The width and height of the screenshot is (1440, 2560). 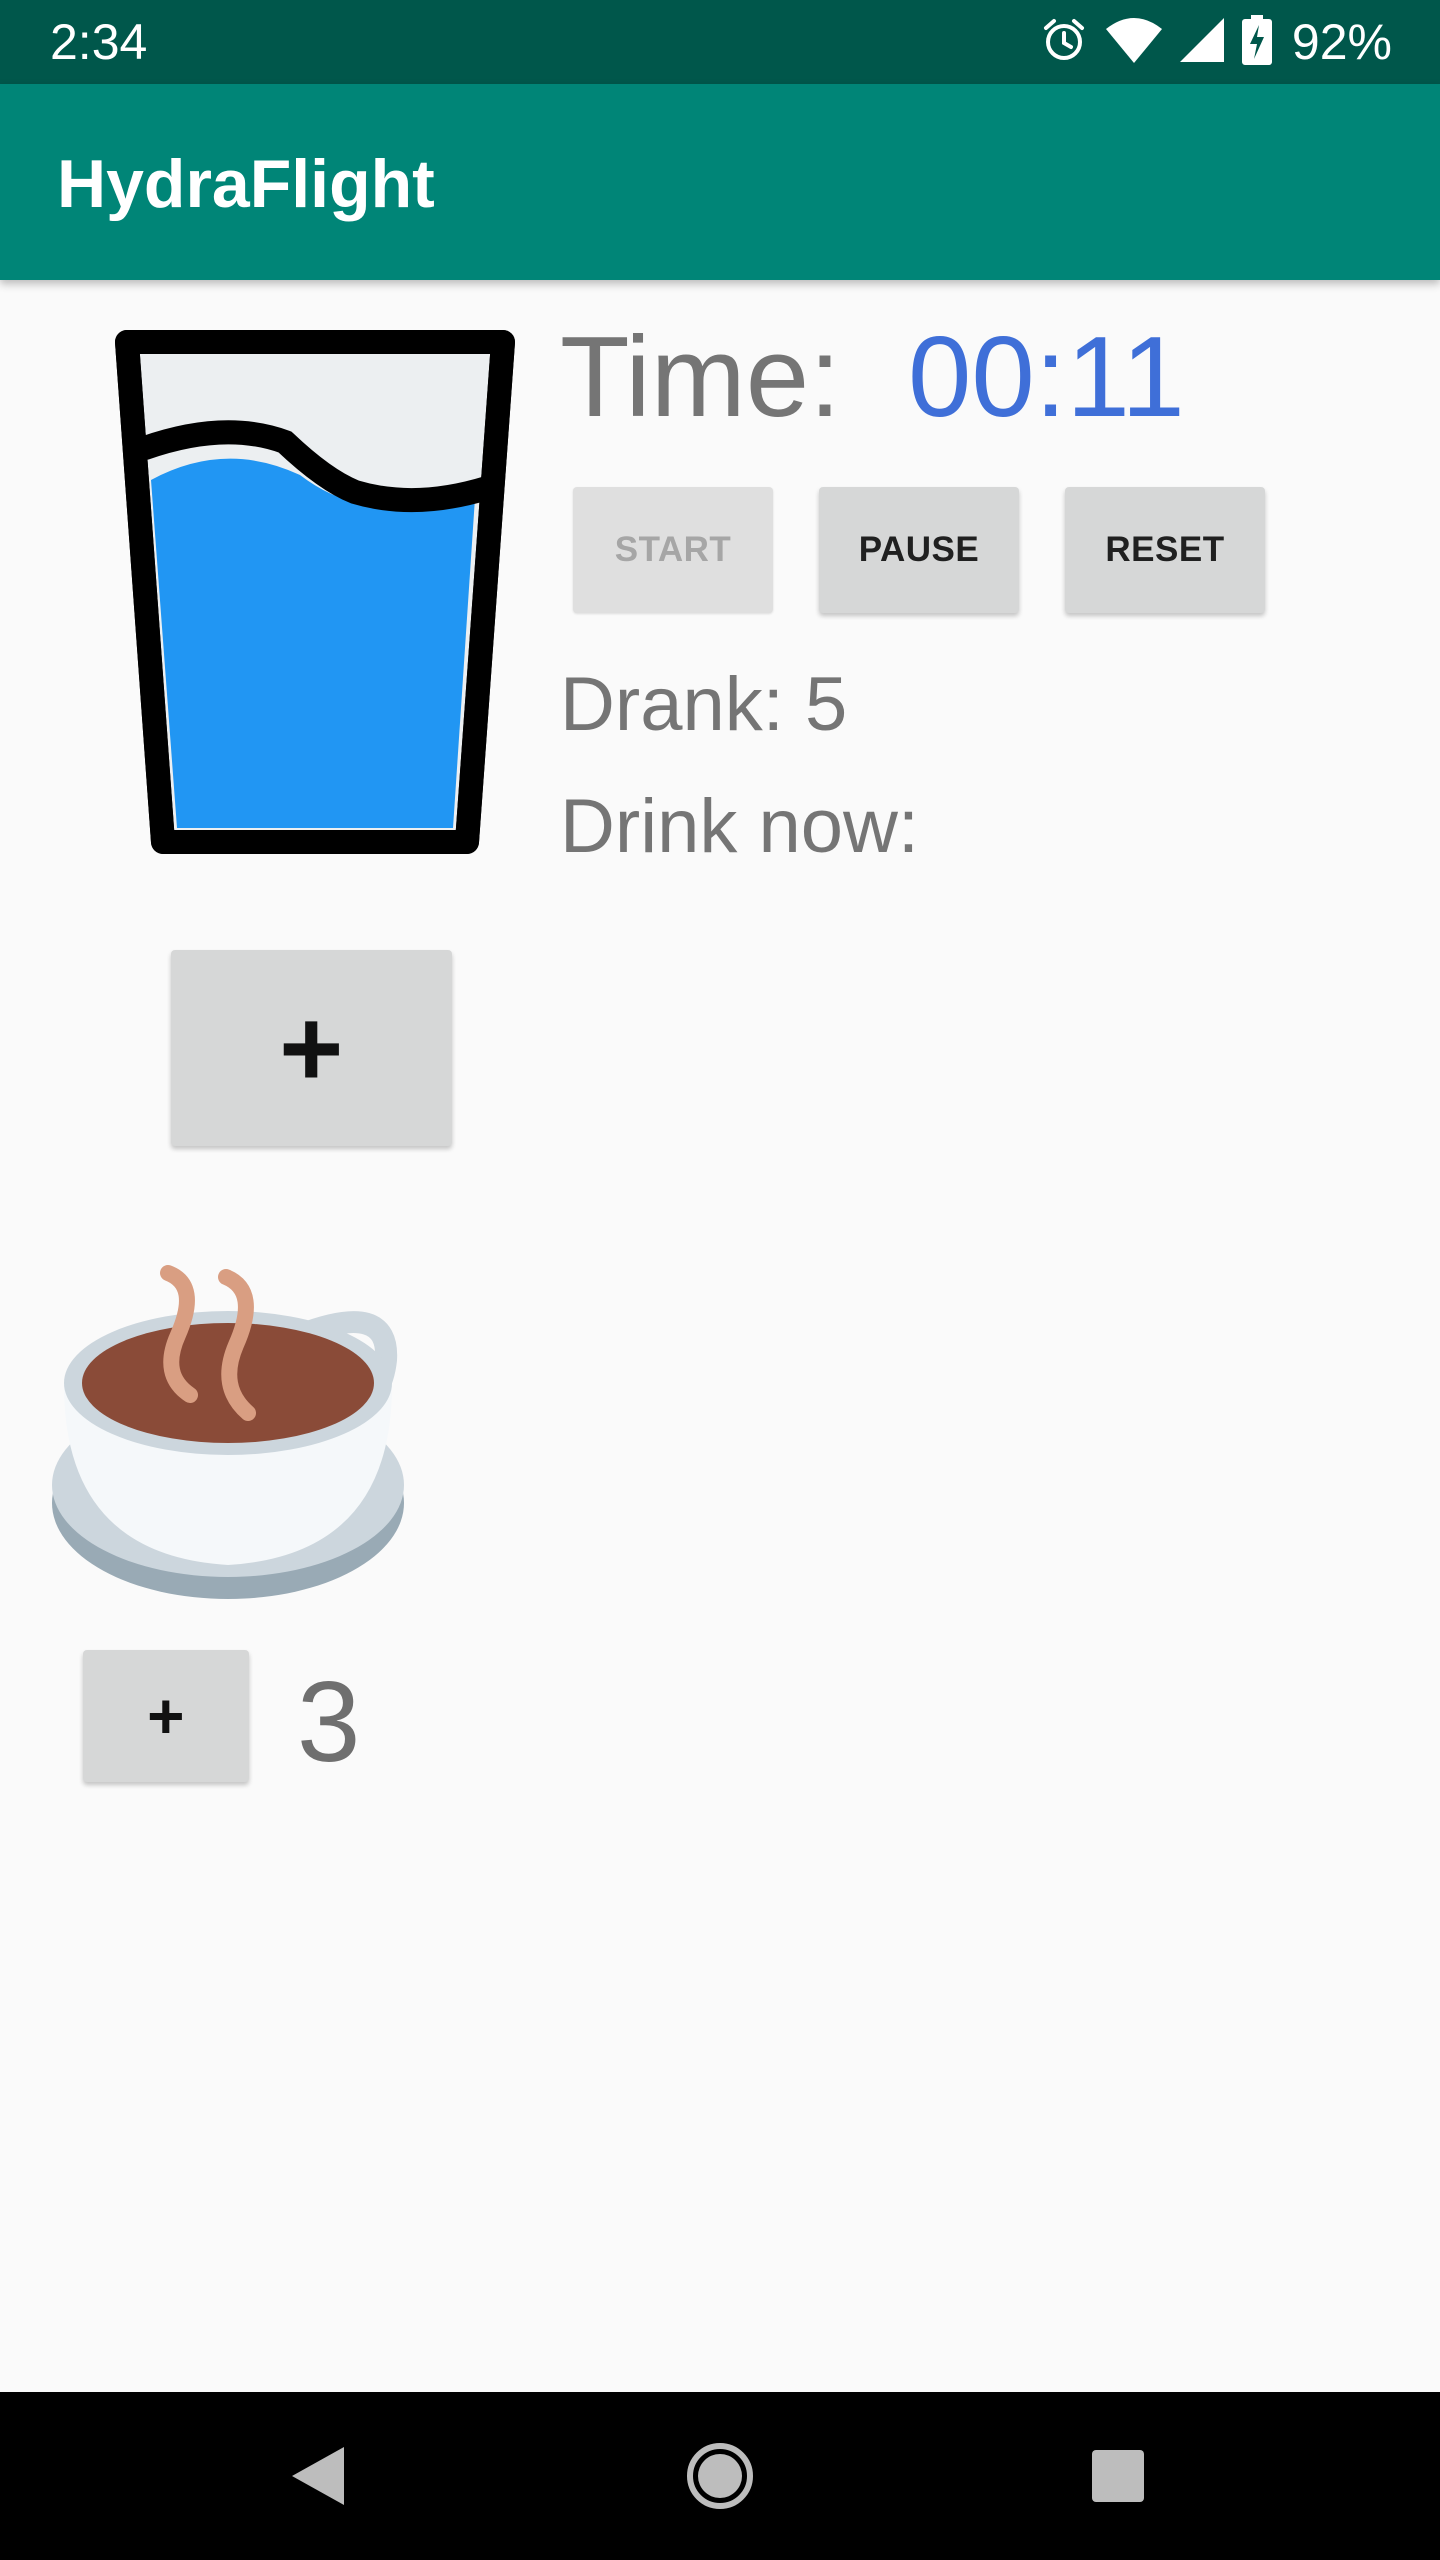 I want to click on signal-icon, so click(x=1201, y=42).